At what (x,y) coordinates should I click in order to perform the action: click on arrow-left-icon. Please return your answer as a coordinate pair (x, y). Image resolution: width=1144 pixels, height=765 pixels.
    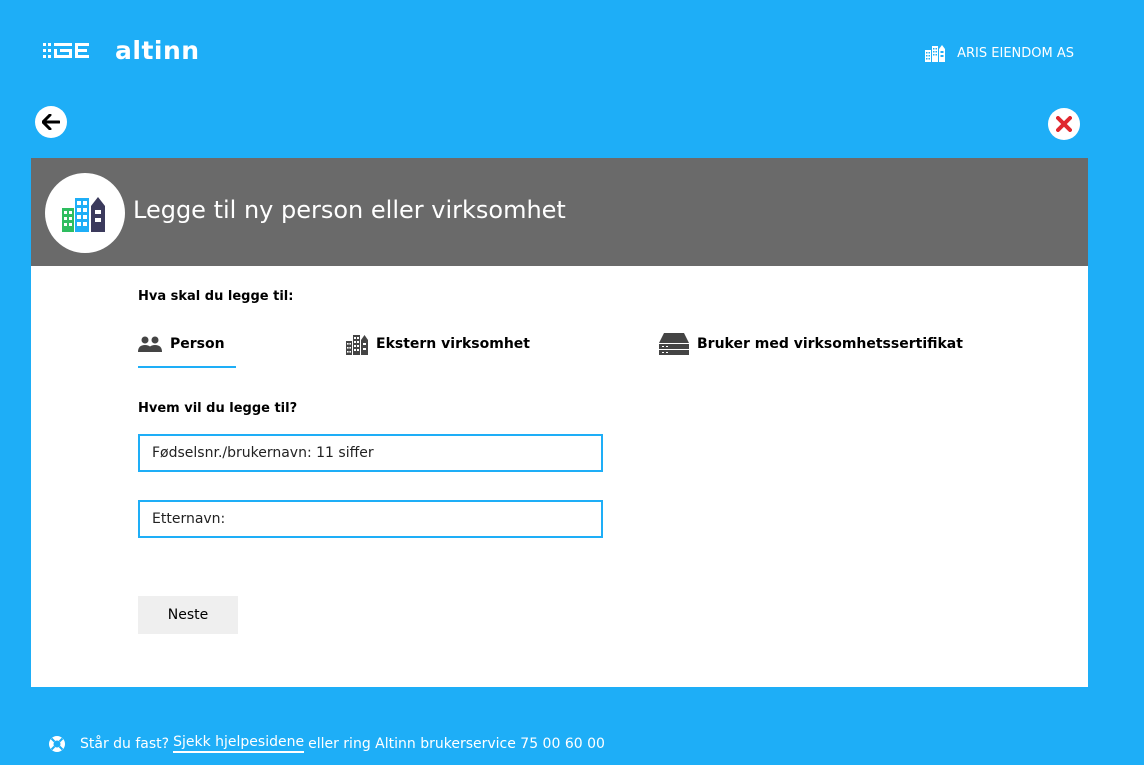
    Looking at the image, I should click on (51, 122).